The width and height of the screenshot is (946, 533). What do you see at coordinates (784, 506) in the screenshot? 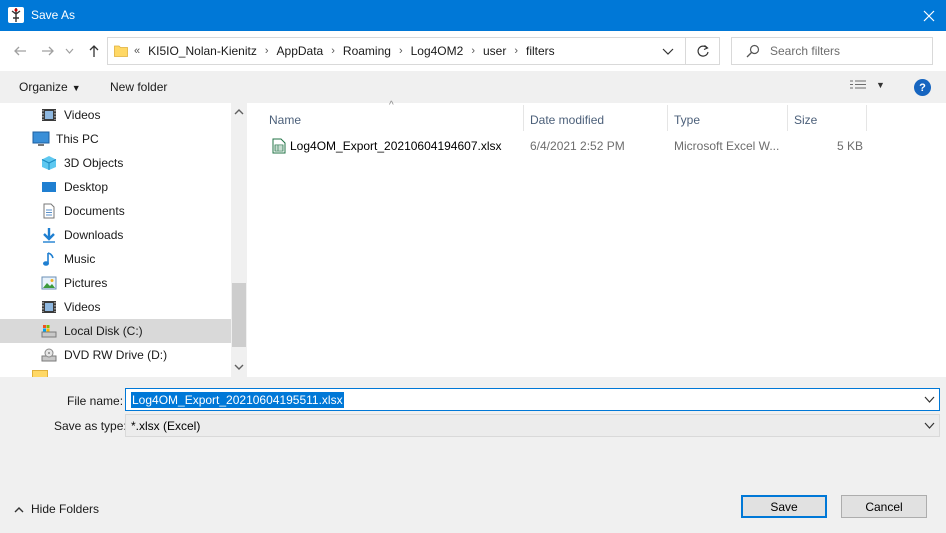
I see `save-button: Save` at bounding box center [784, 506].